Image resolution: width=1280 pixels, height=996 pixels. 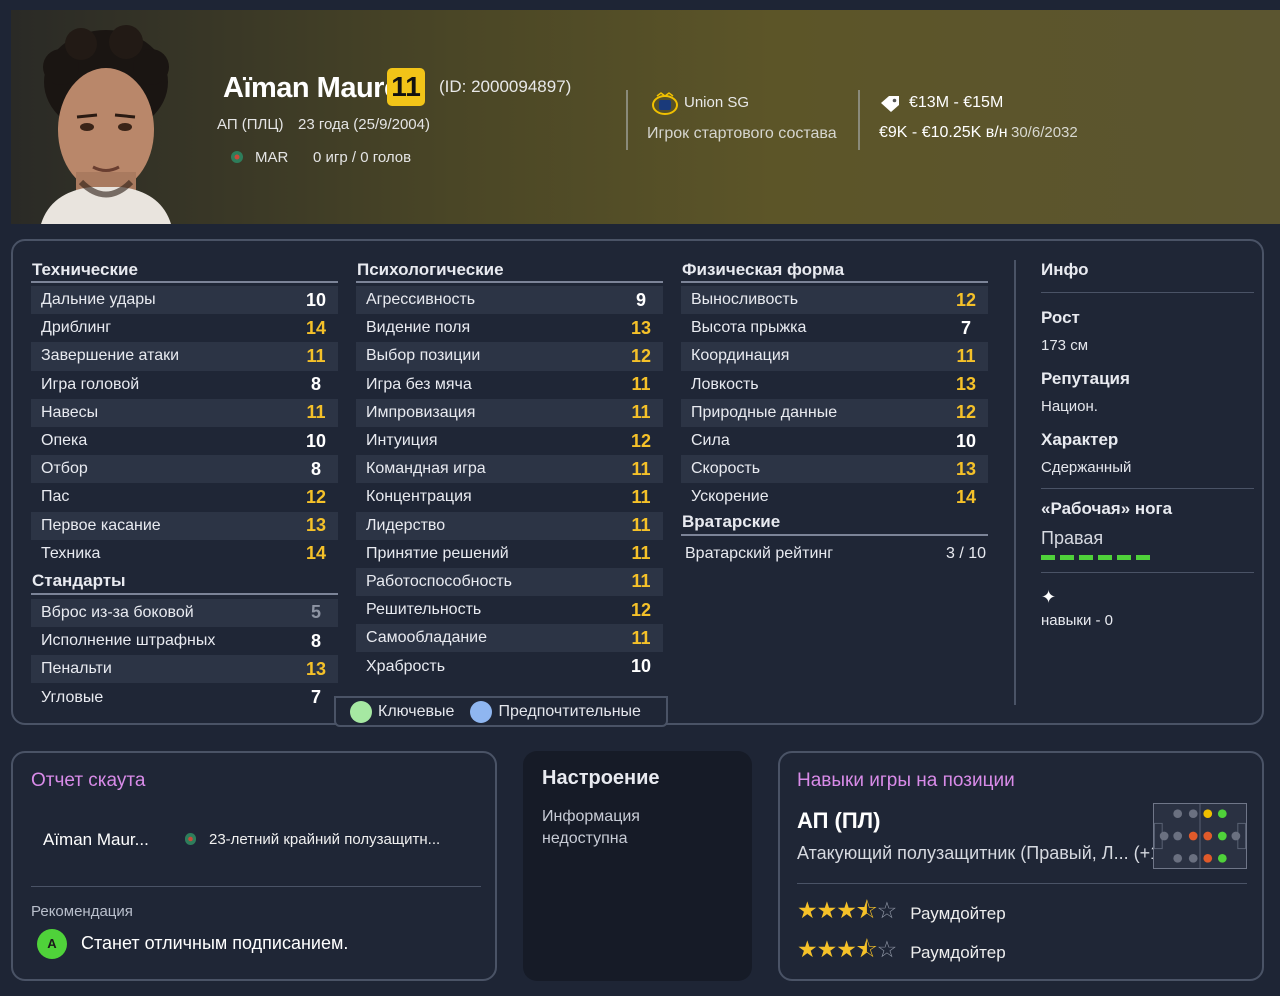 I want to click on attribute-row: Решительность 12, so click(x=509, y=610).